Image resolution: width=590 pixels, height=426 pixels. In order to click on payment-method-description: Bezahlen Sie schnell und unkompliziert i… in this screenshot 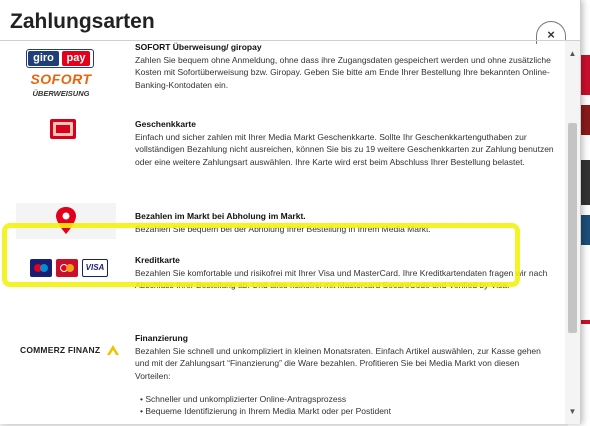, I will do `click(338, 363)`.